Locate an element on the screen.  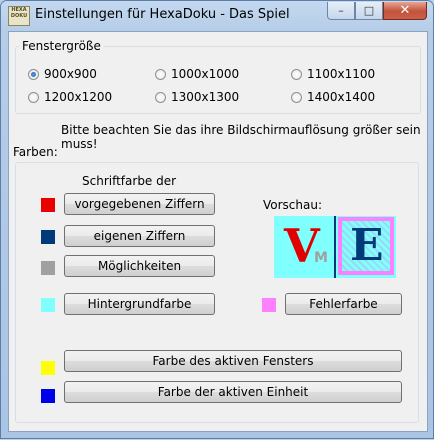
active-unit-color-swatch is located at coordinates (48, 396).